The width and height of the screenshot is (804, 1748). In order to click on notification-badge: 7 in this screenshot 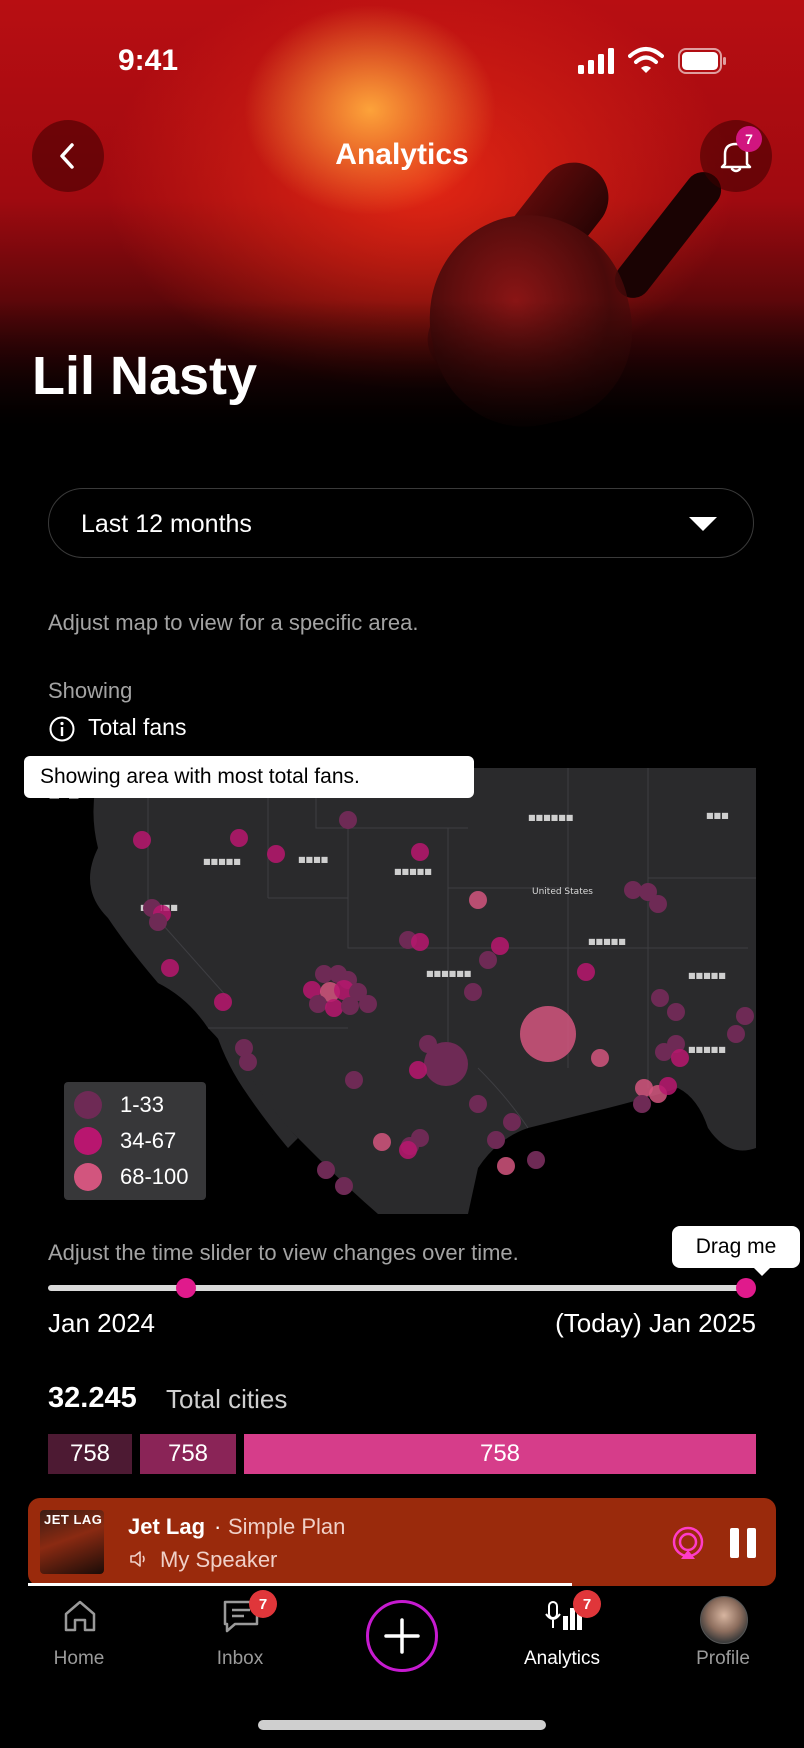, I will do `click(749, 139)`.